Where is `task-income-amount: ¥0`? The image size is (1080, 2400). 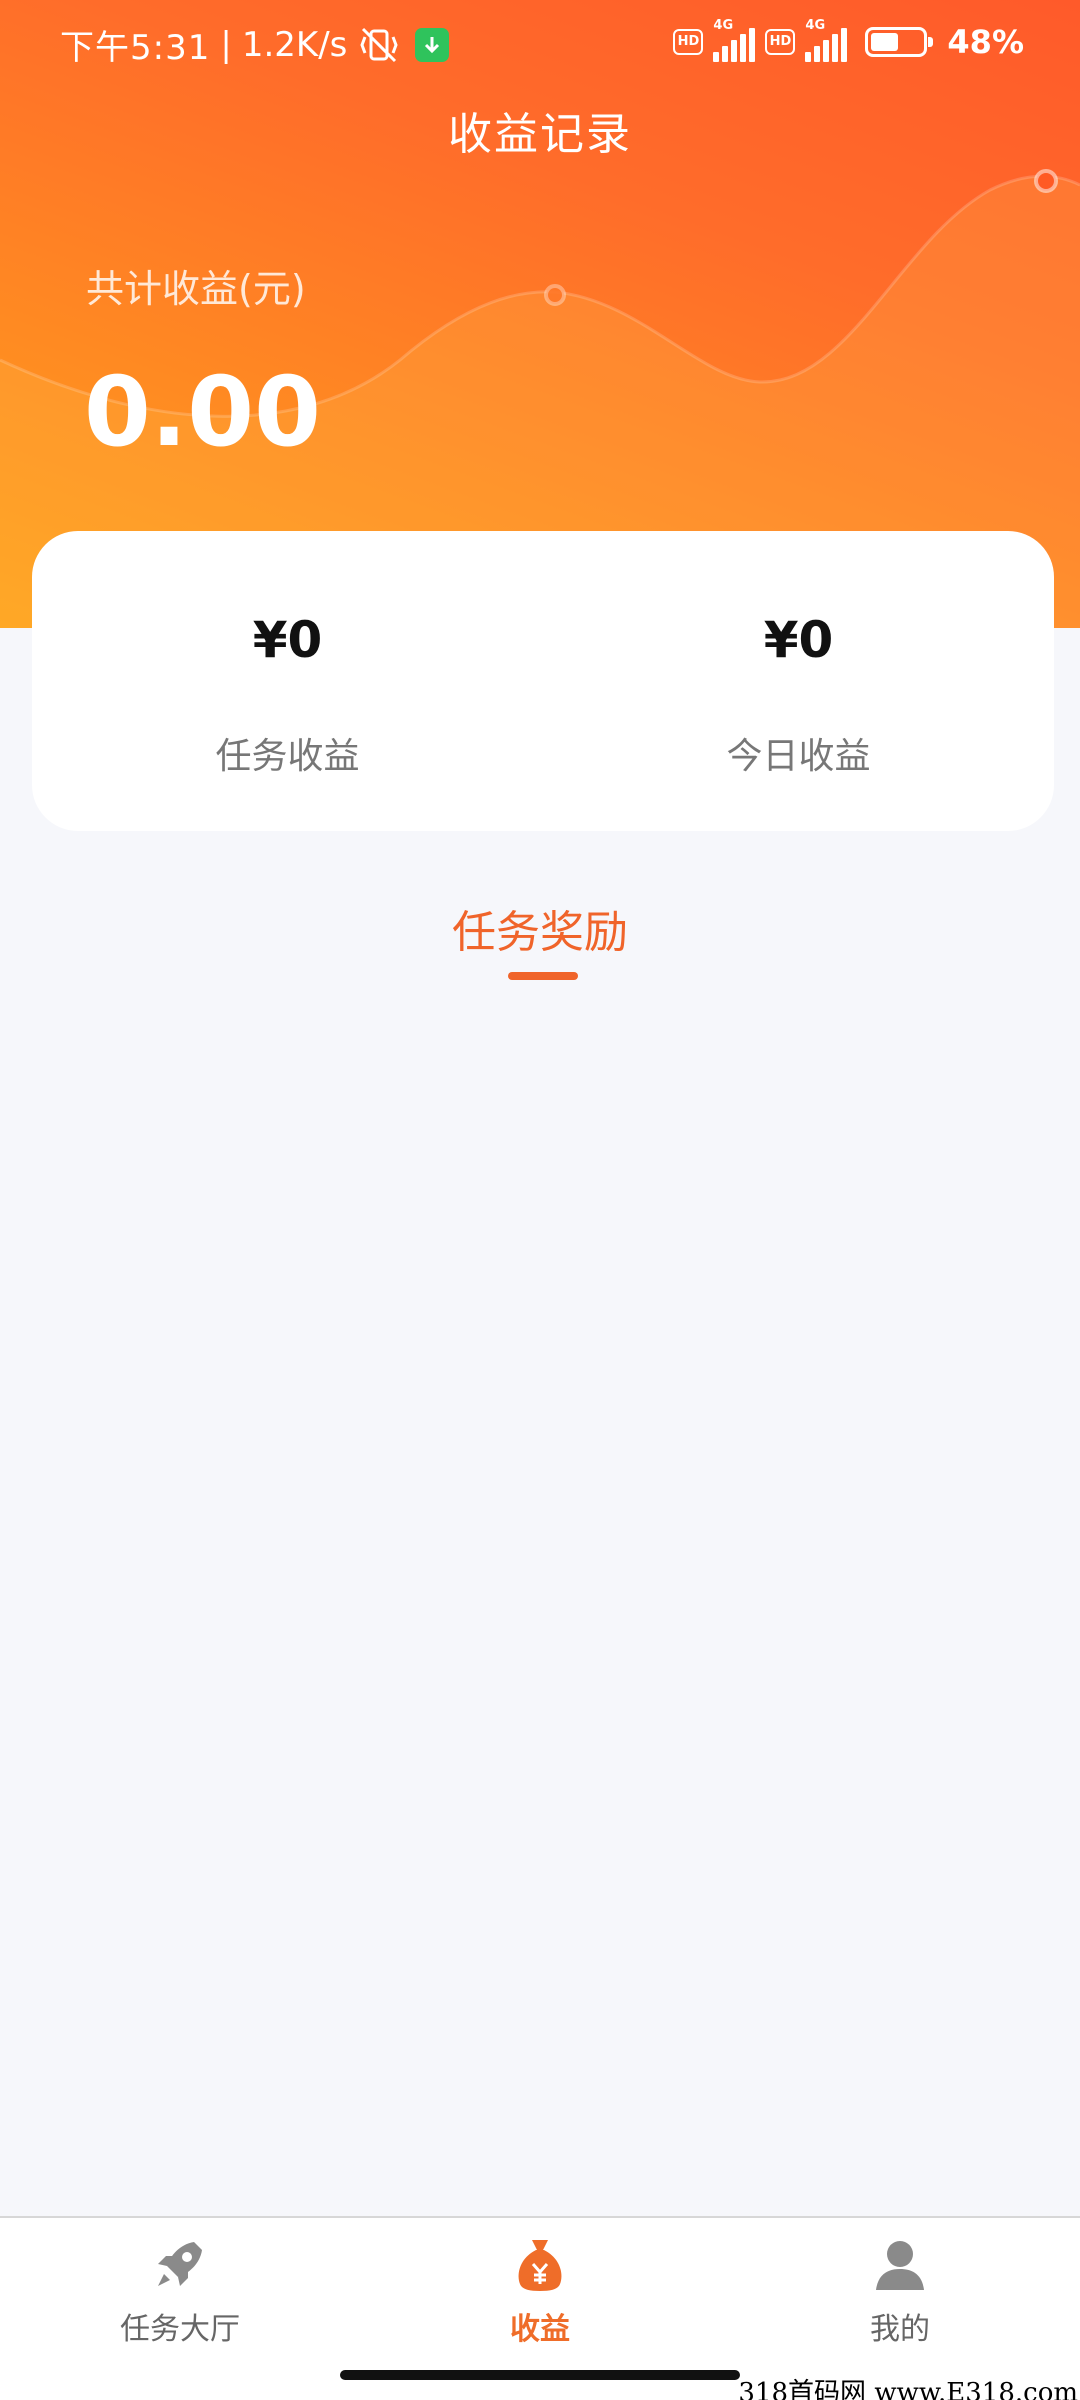 task-income-amount: ¥0 is located at coordinates (287, 640).